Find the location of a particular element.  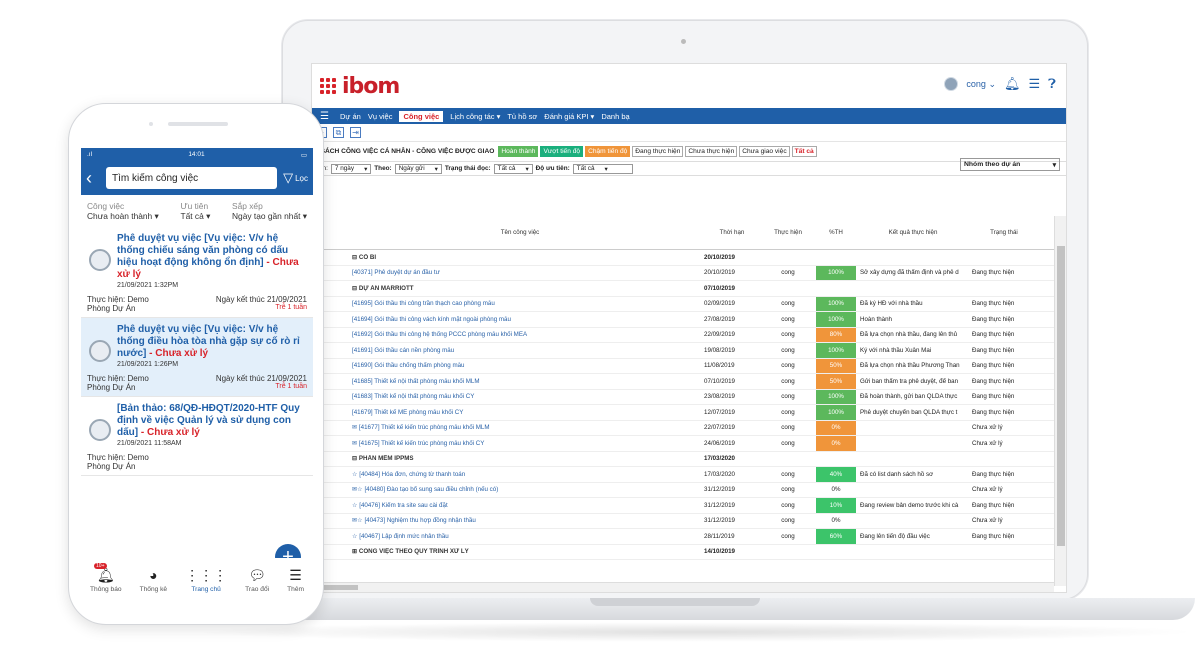

task-name: ⊟ PHẦN MỀM IPPMS is located at coordinates (520, 458).